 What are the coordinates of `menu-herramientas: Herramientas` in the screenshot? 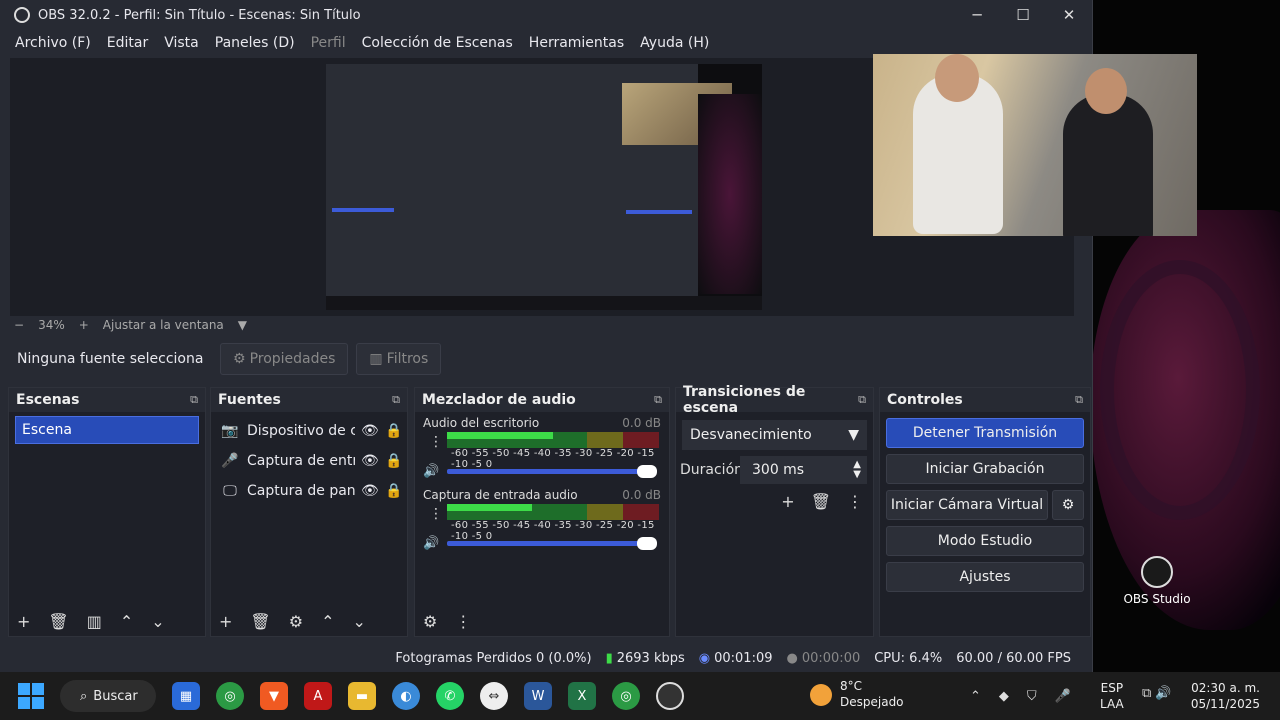 It's located at (576, 43).